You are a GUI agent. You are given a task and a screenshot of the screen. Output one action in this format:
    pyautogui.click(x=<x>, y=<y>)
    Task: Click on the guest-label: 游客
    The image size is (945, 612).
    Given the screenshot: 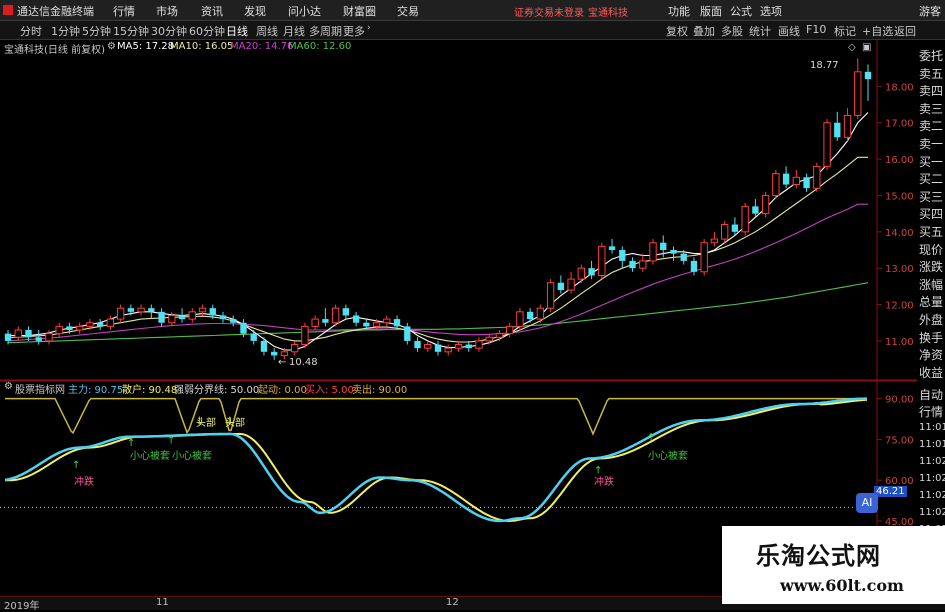 What is the action you would take?
    pyautogui.click(x=930, y=11)
    